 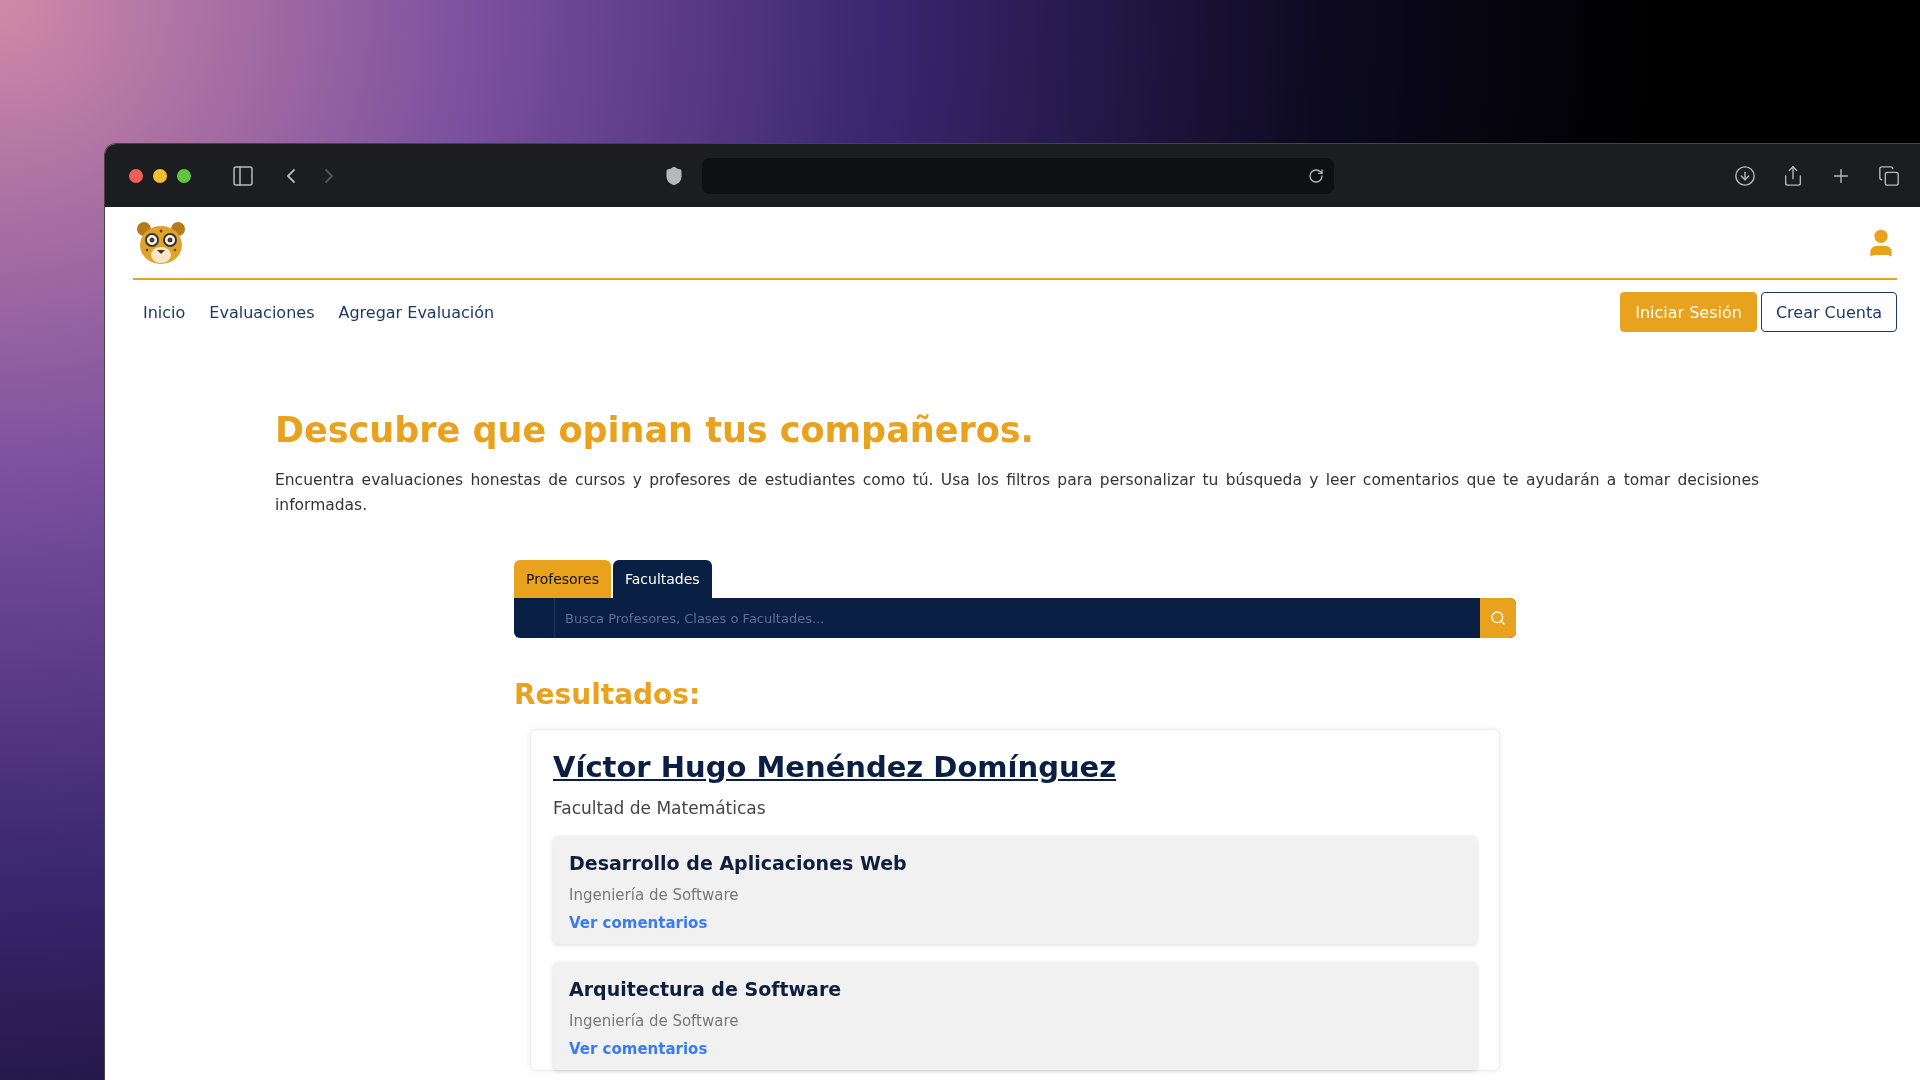 I want to click on reload-icon, so click(x=1316, y=175).